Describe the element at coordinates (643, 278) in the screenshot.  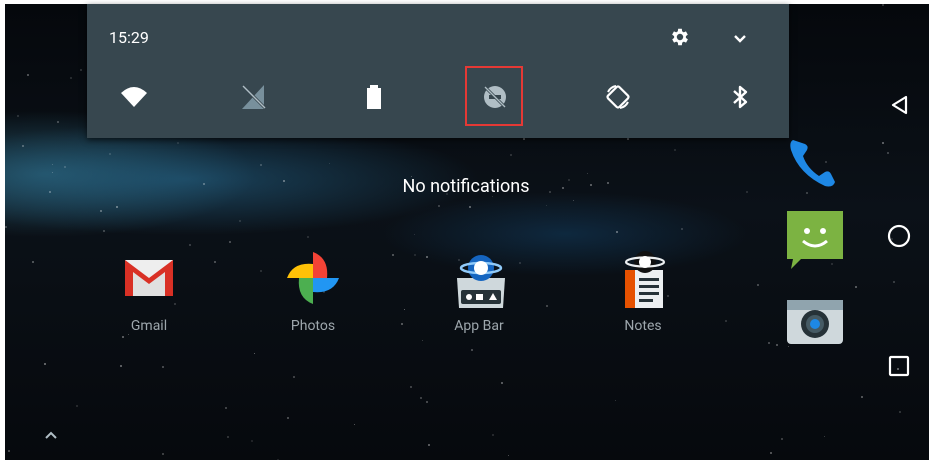
I see `notes-icon` at that location.